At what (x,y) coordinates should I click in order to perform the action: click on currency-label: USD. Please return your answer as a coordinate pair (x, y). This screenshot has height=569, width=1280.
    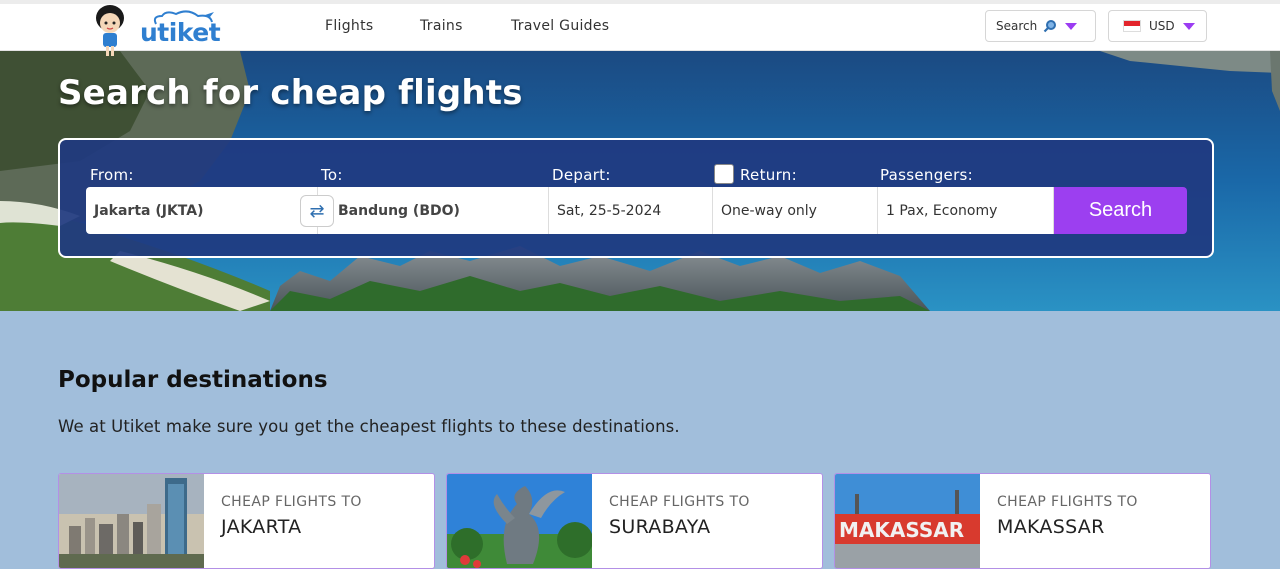
    Looking at the image, I should click on (1162, 26).